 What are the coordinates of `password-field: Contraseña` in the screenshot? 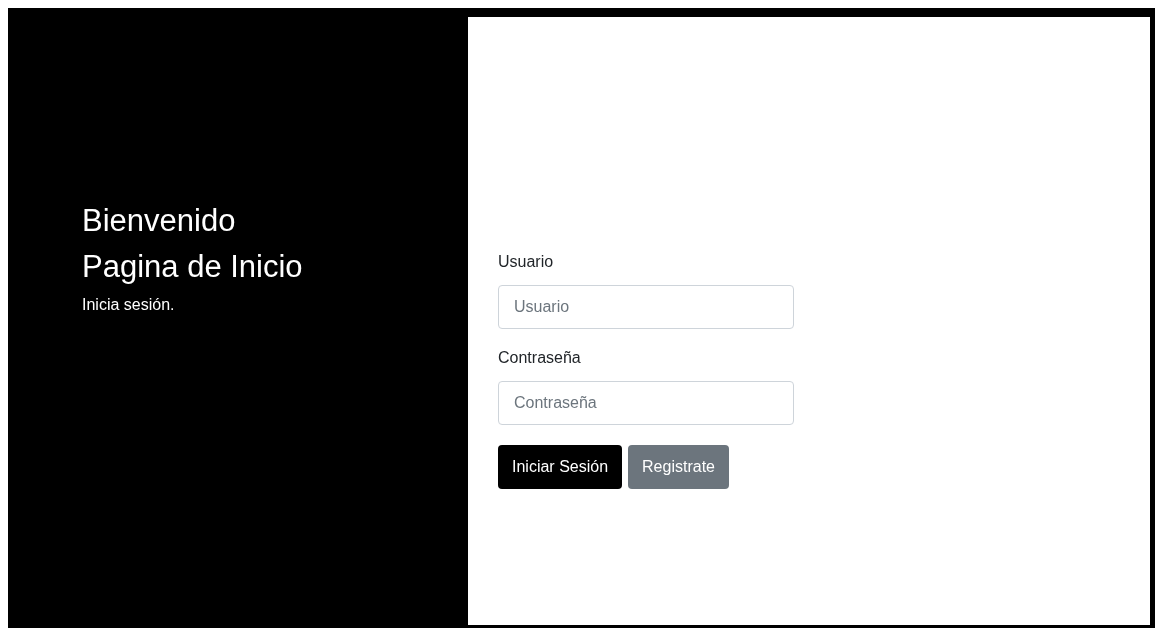 It's located at (646, 403).